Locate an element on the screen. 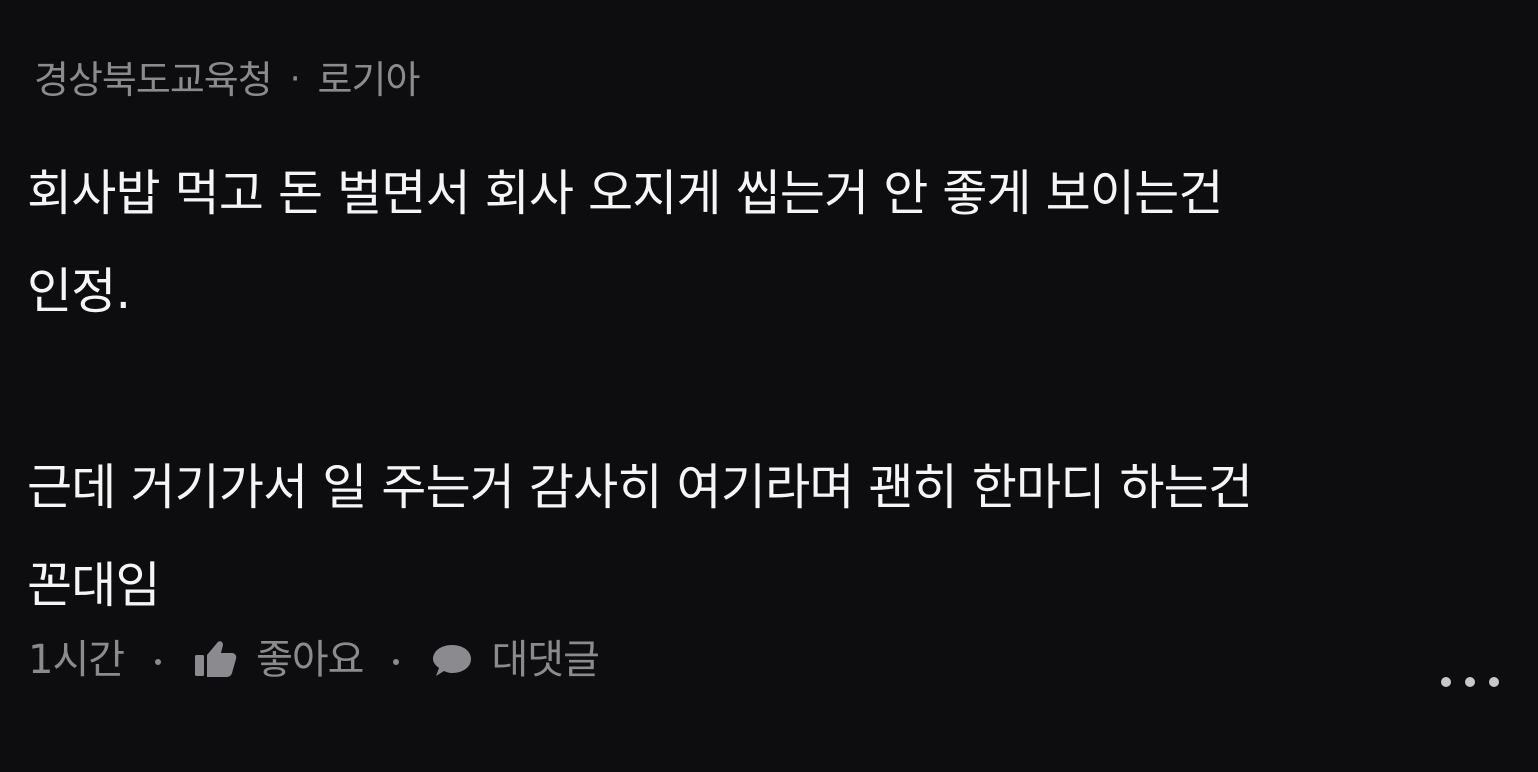  like-button: 좋아요 is located at coordinates (278, 660).